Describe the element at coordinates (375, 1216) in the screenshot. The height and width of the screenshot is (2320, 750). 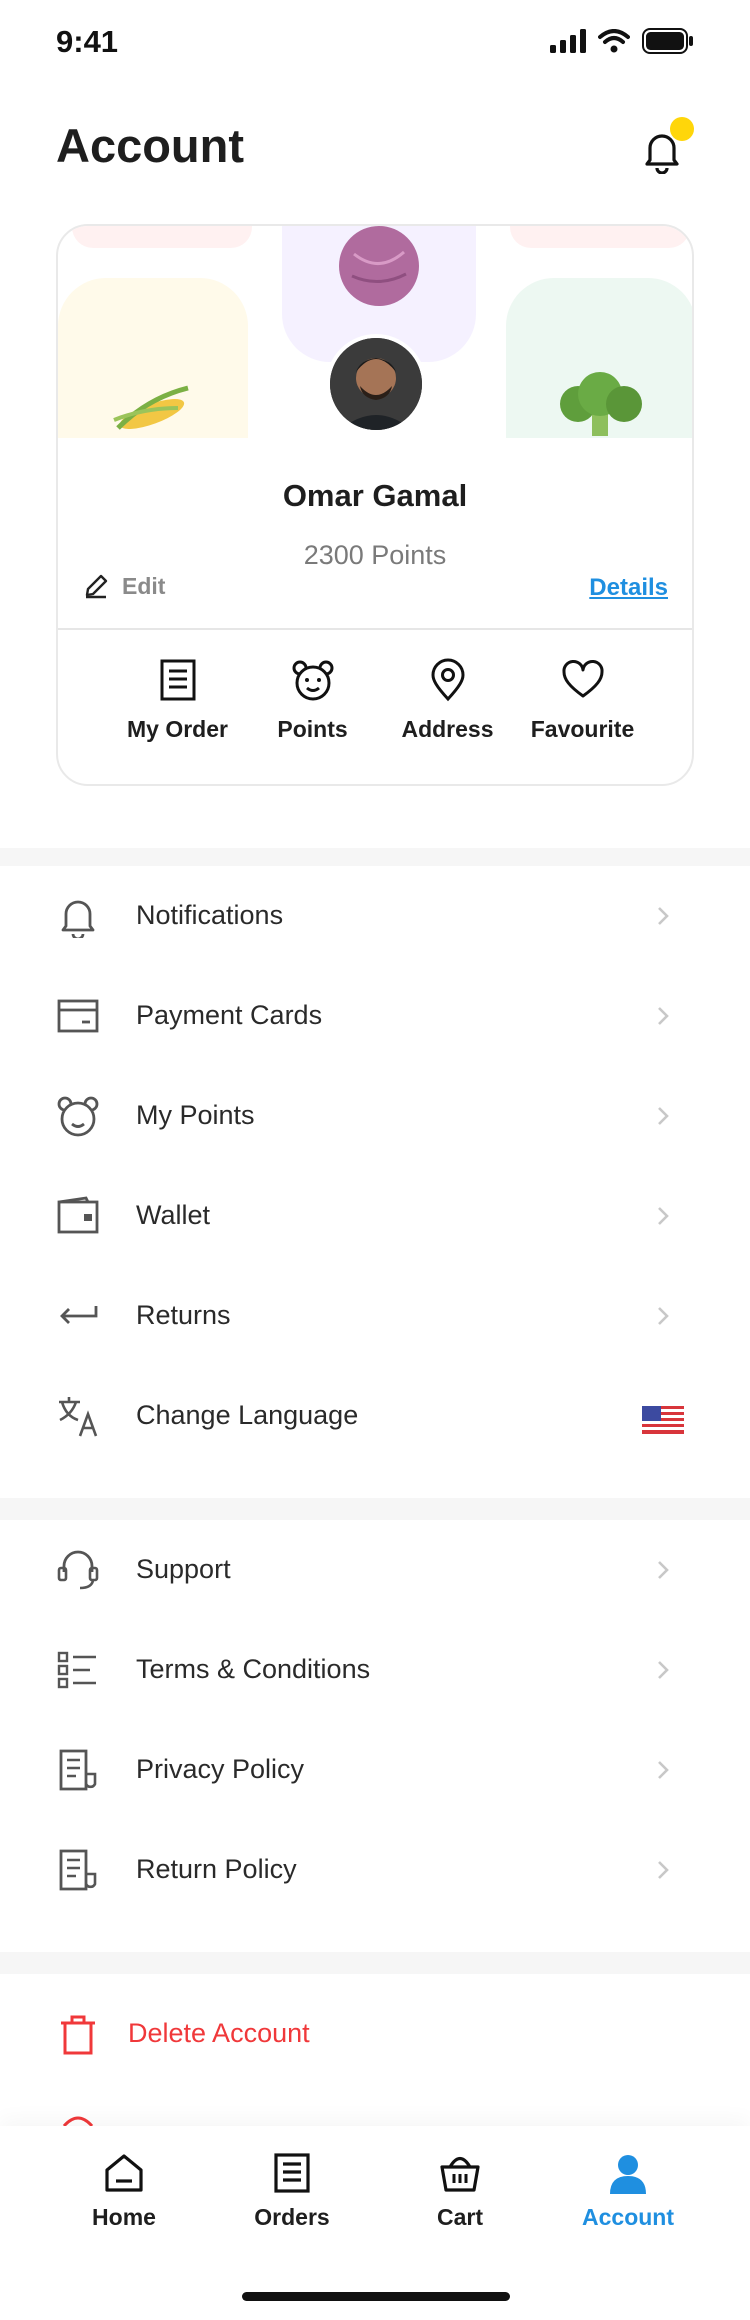
I see `menu-item-wallet: Wallet` at that location.